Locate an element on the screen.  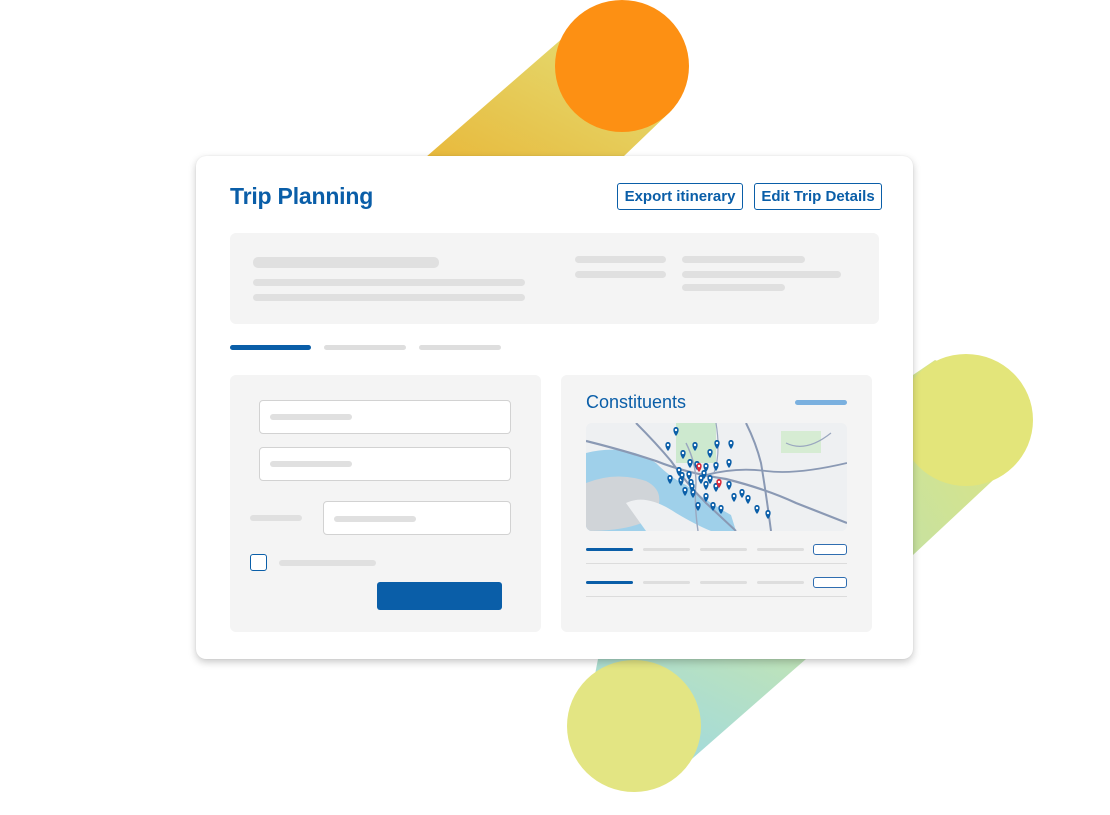
page-title: Trip Planning is located at coordinates (302, 196).